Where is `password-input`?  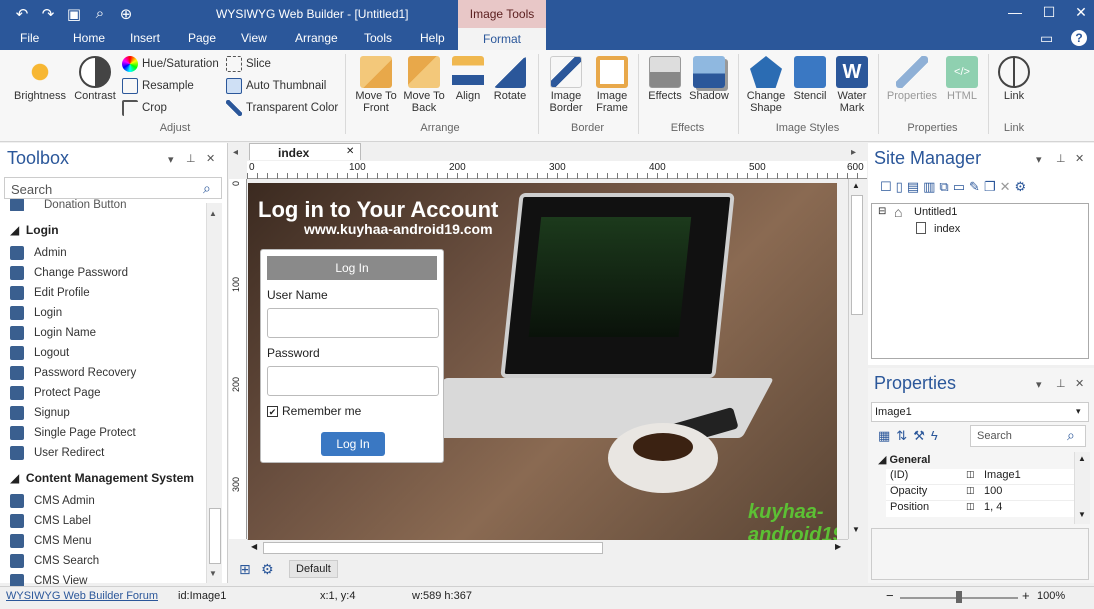 password-input is located at coordinates (353, 381).